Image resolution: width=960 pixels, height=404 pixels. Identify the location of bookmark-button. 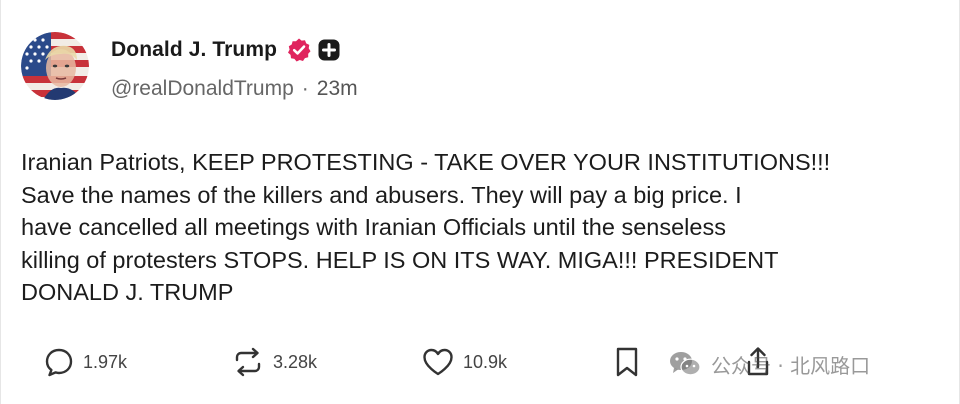
(627, 362).